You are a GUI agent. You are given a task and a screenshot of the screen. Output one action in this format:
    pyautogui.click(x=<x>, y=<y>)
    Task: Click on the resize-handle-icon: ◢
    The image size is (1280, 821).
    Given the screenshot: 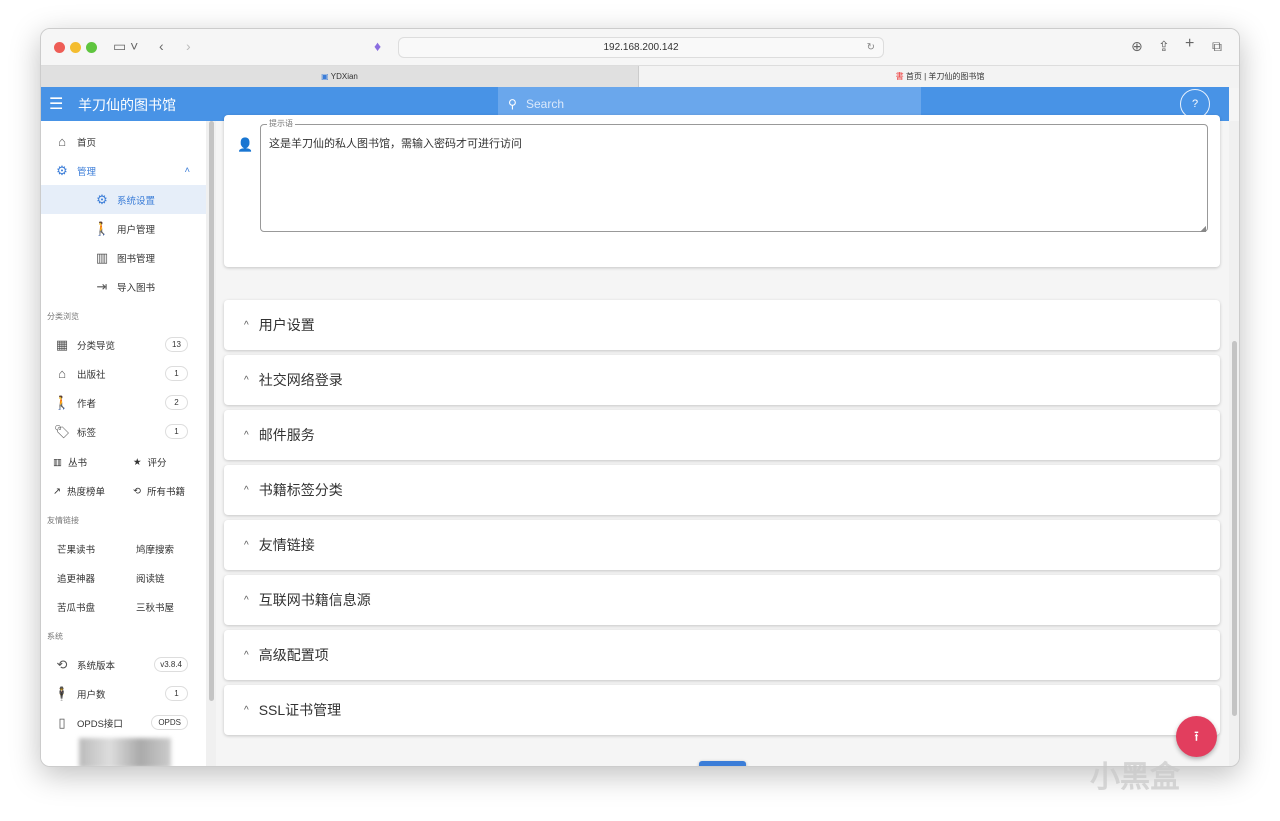 What is the action you would take?
    pyautogui.click(x=1203, y=228)
    